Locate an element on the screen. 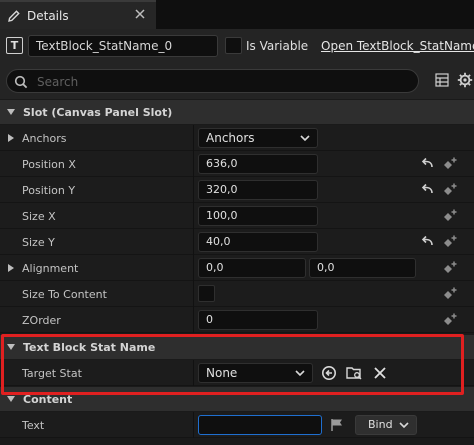 The height and width of the screenshot is (445, 474). target-stat-dropdown: None is located at coordinates (255, 373).